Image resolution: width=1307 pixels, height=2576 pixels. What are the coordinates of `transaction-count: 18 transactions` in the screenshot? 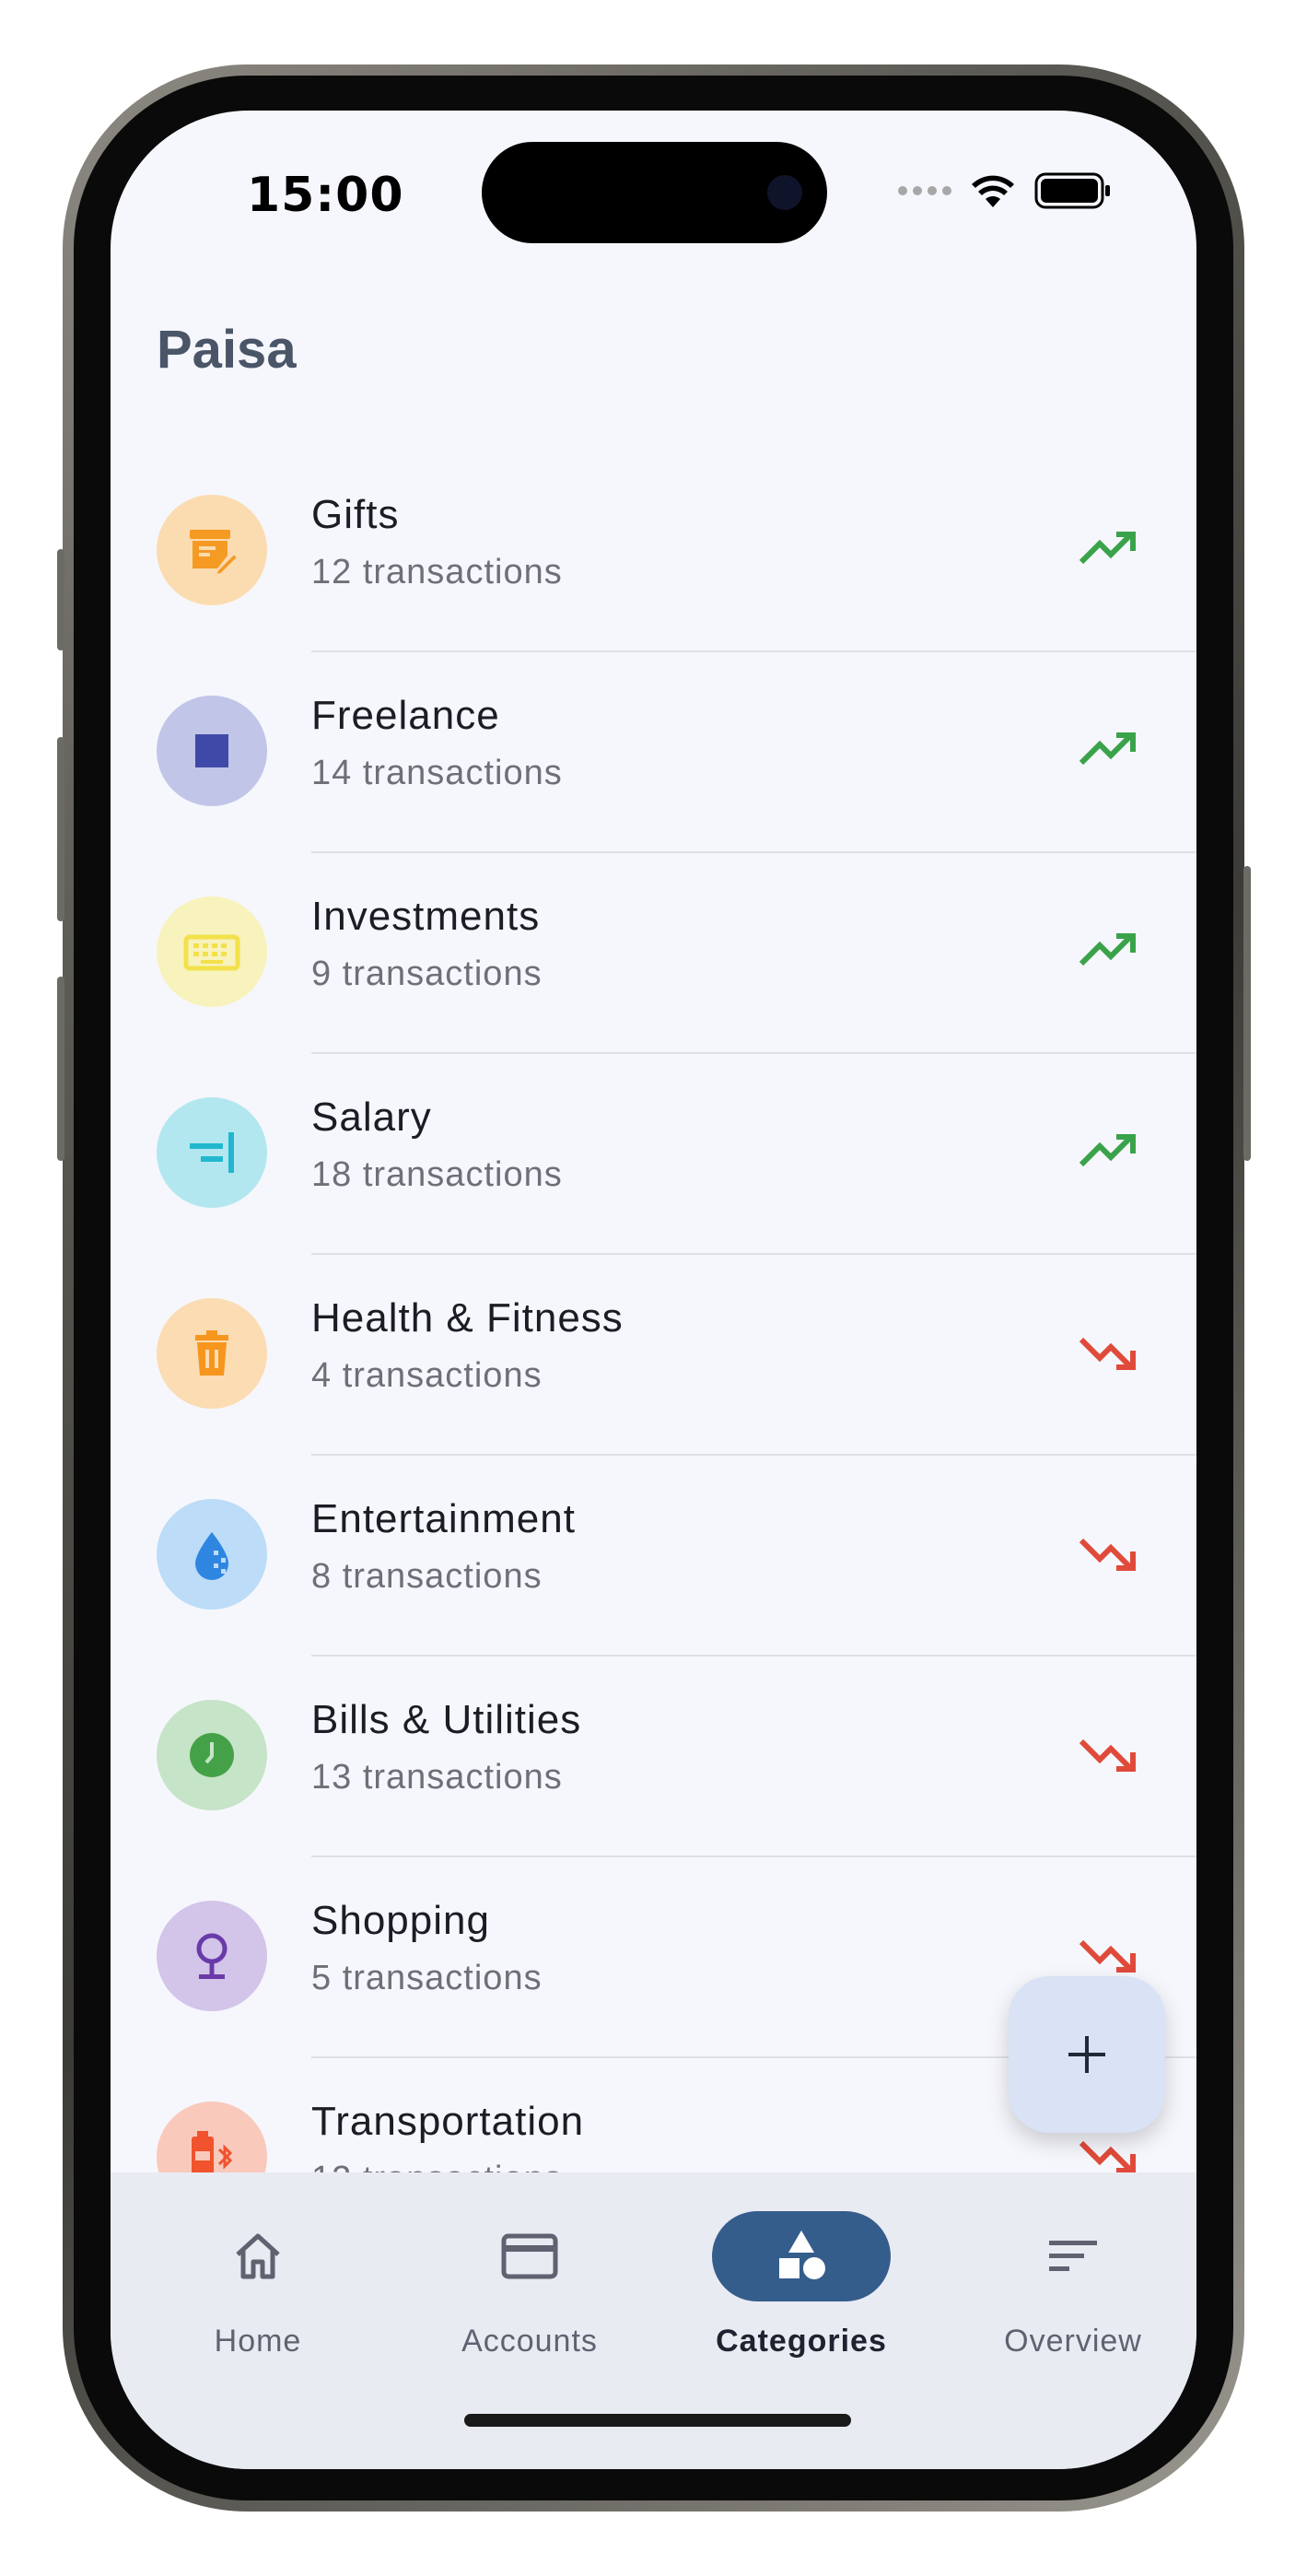 It's located at (437, 1174).